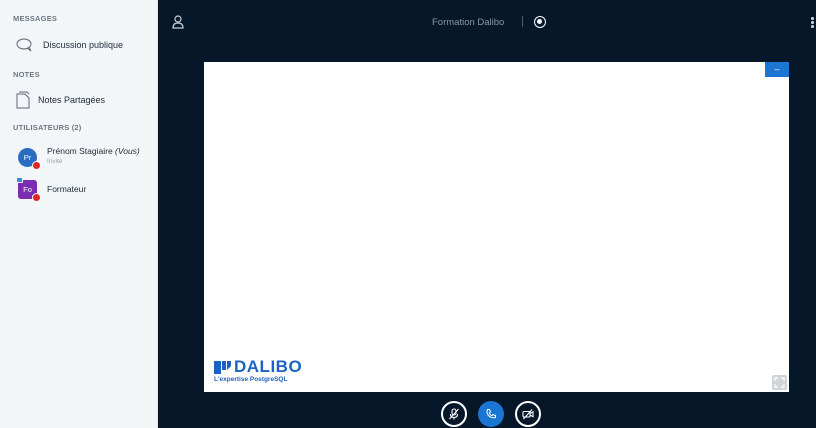  What do you see at coordinates (540, 22) in the screenshot?
I see `record-icon` at bounding box center [540, 22].